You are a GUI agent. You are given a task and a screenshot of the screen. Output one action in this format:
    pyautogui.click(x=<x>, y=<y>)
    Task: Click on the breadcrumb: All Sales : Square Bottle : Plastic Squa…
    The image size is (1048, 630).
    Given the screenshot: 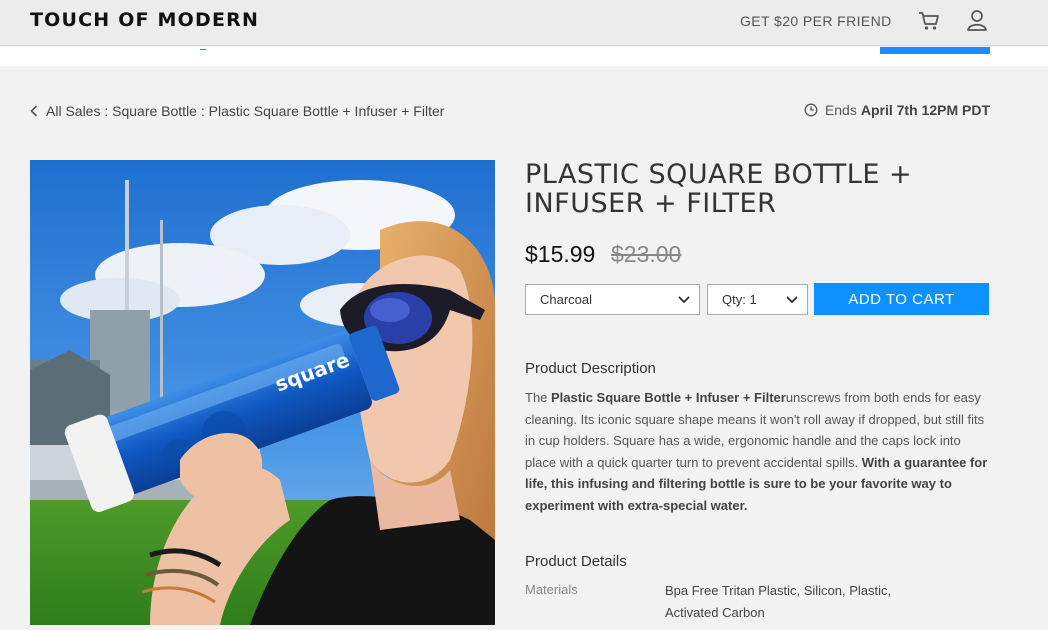 What is the action you would take?
    pyautogui.click(x=237, y=111)
    